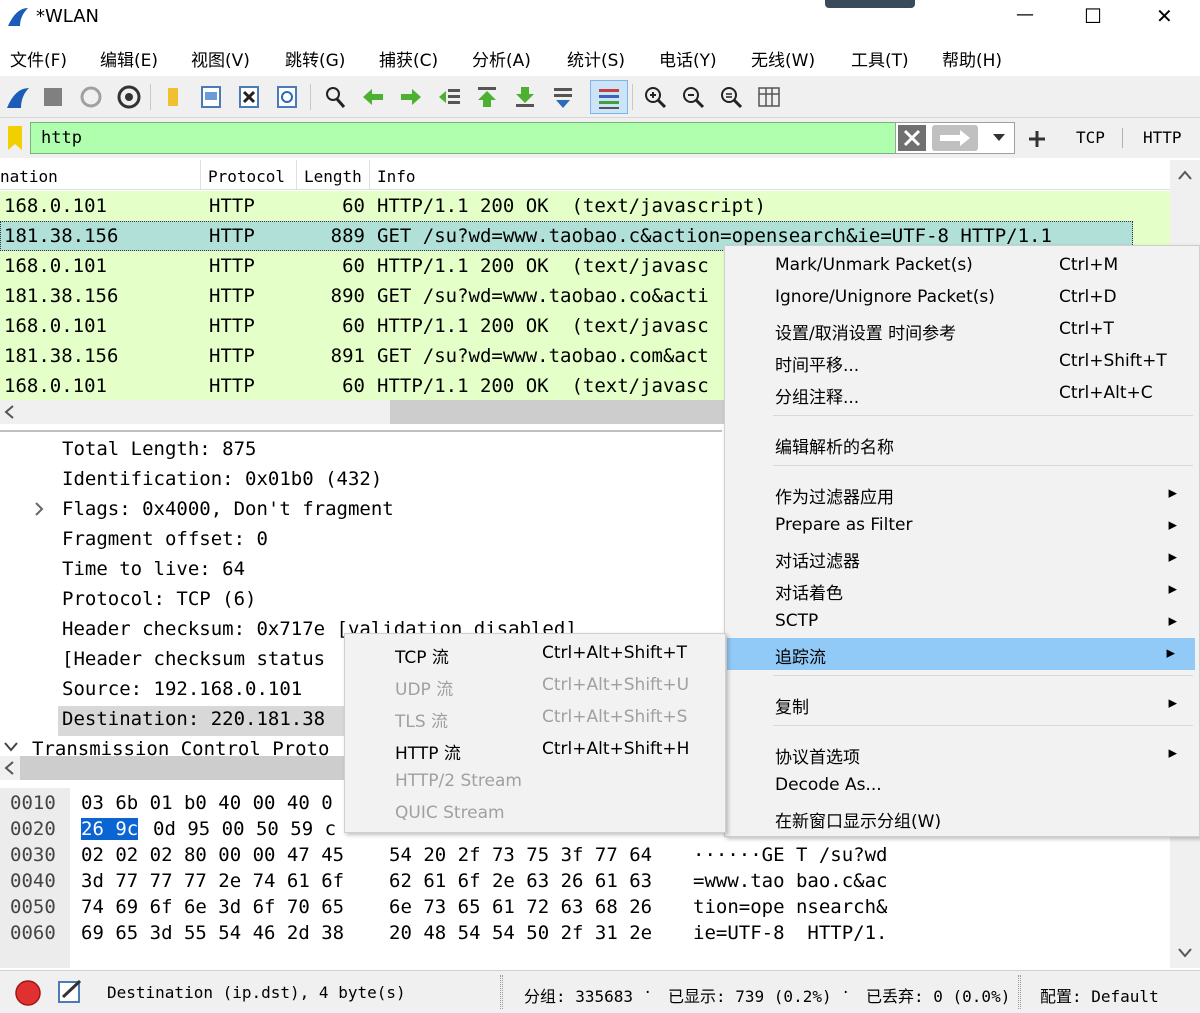  Describe the element at coordinates (15, 138) in the screenshot. I see `bookmark-icon` at that location.